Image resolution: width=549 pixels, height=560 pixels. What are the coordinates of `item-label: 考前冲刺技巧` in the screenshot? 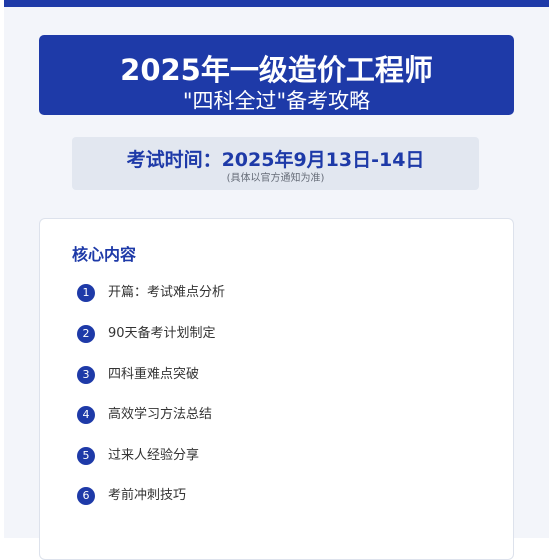 It's located at (147, 495).